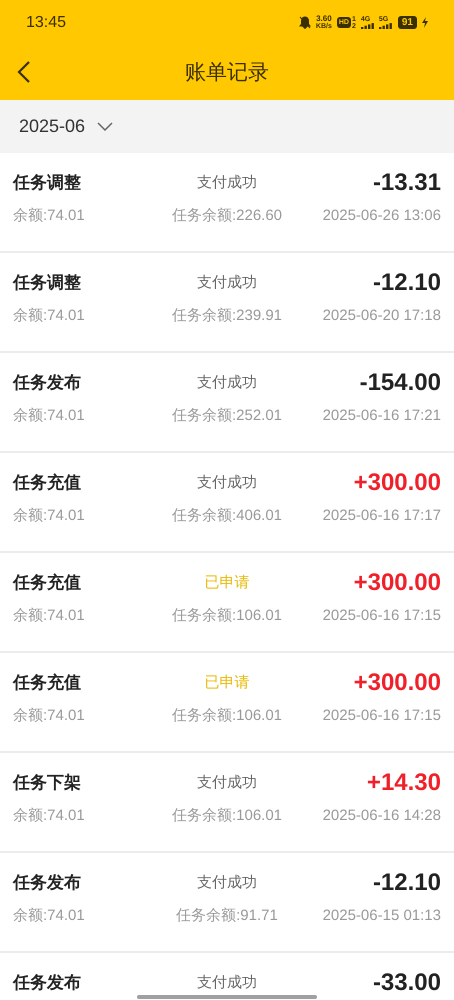 The image size is (454, 1000). Describe the element at coordinates (66, 126) in the screenshot. I see `month-selector: 2025-06` at that location.